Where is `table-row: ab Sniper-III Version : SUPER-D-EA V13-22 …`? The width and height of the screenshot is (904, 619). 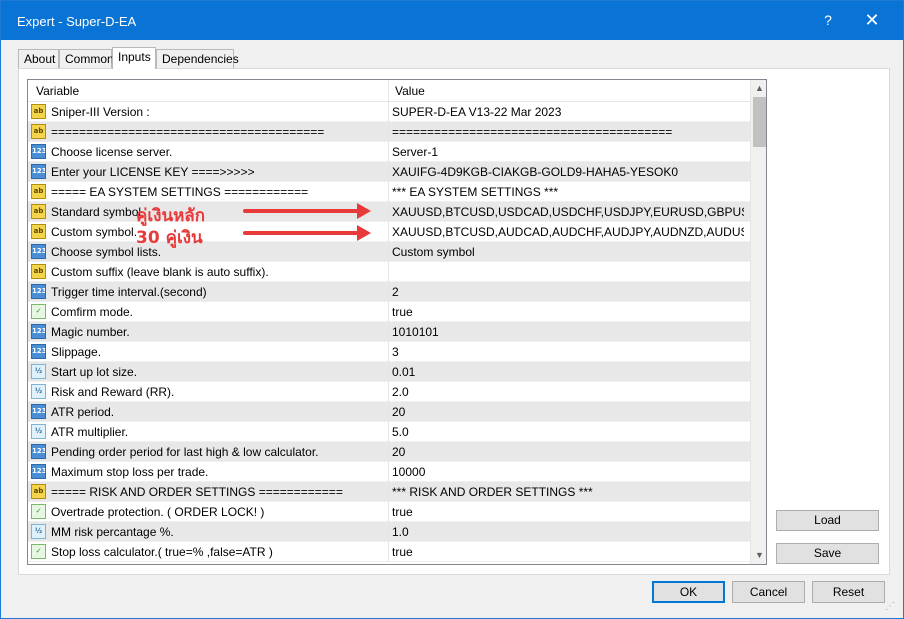 table-row: ab Sniper-III Version : SUPER-D-EA V13-22 … is located at coordinates (389, 112).